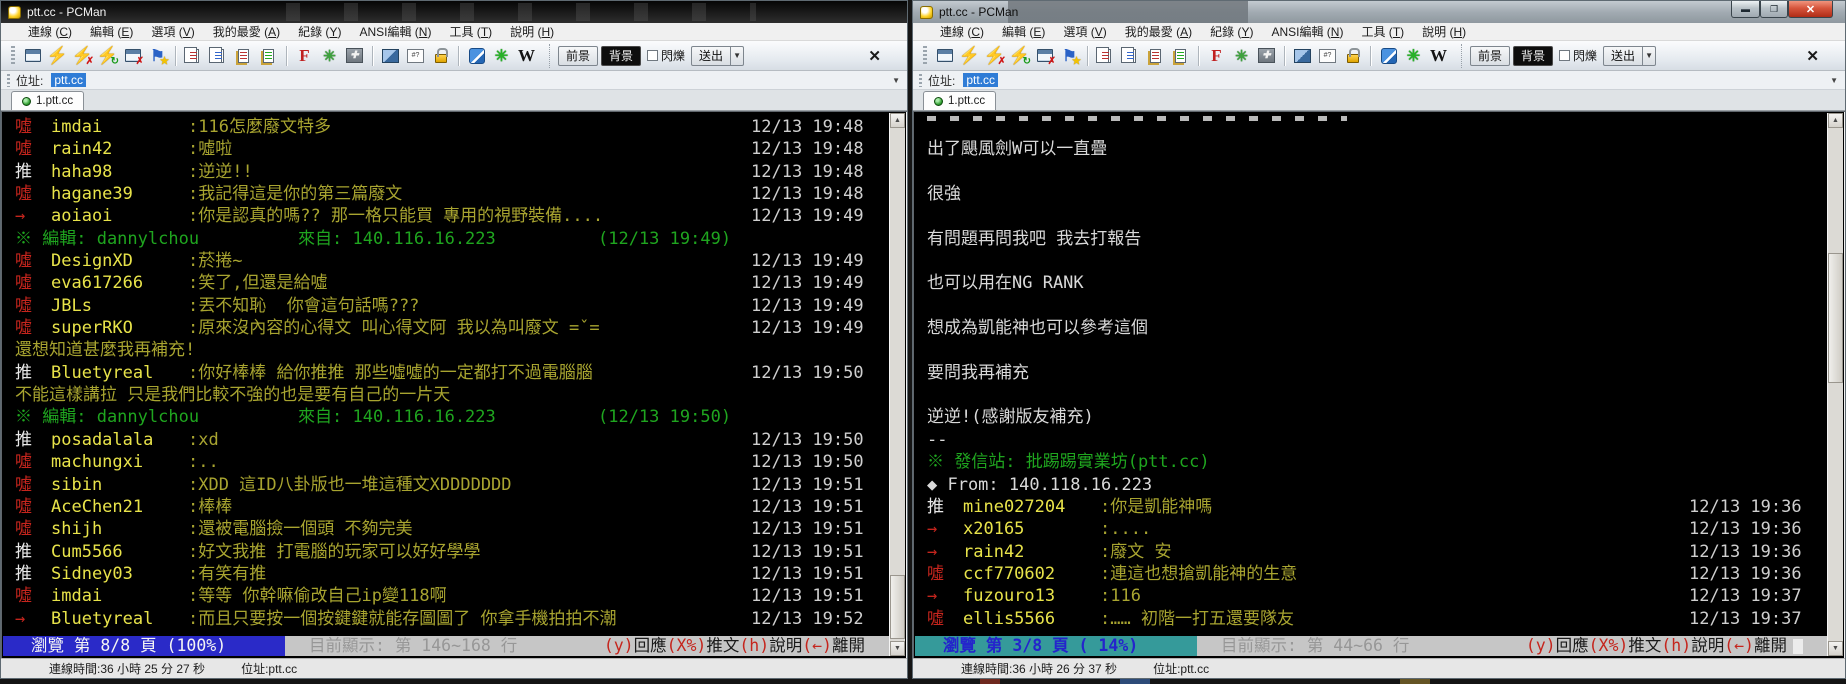 This screenshot has width=1846, height=684. What do you see at coordinates (1379, 80) in the screenshot?
I see `address-bar: 位址: ptt.cc ▼` at bounding box center [1379, 80].